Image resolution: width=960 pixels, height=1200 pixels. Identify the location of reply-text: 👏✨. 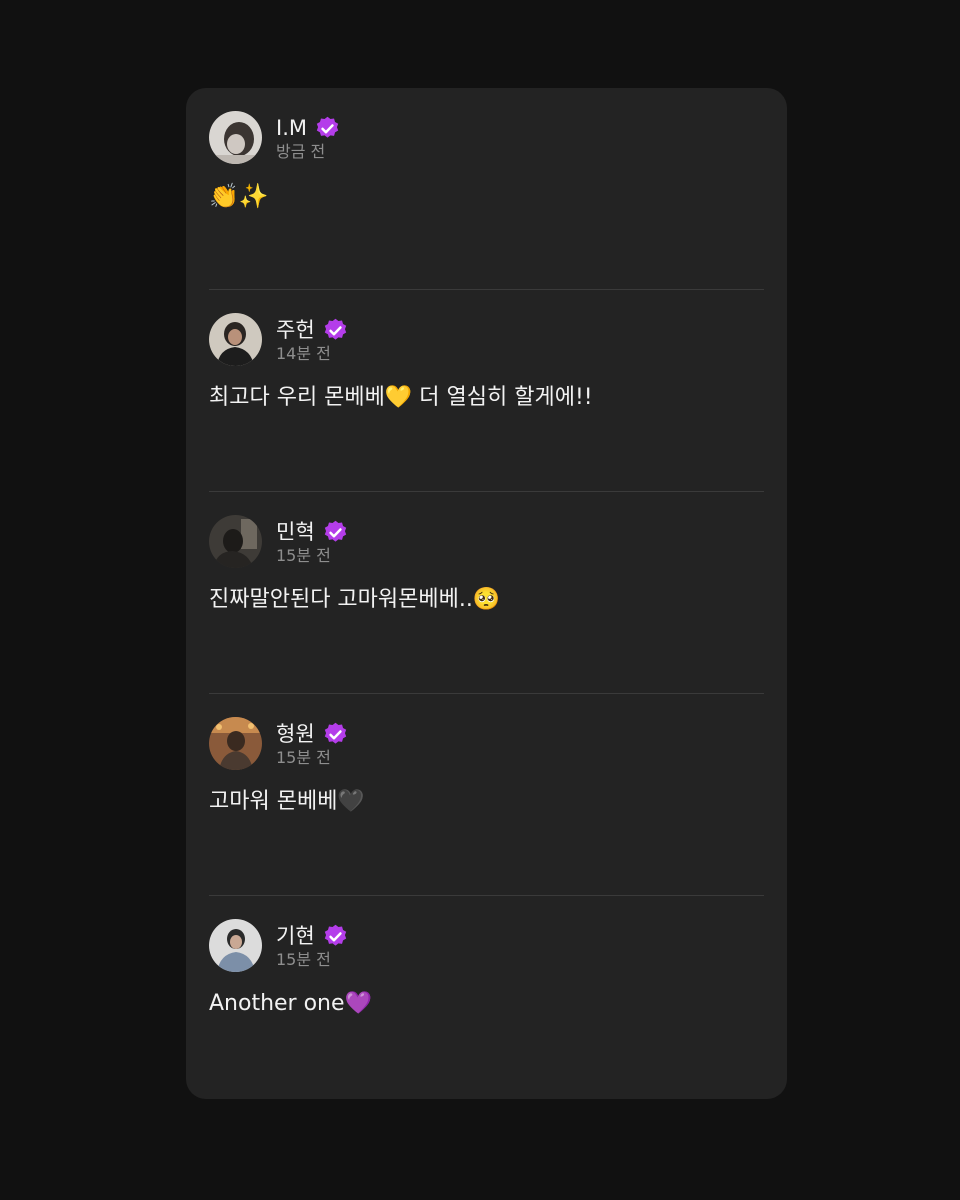
(239, 196).